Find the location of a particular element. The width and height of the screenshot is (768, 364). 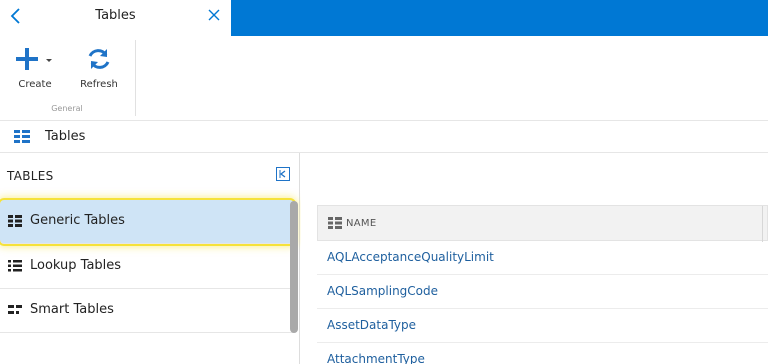

column-divider is located at coordinates (762, 224).